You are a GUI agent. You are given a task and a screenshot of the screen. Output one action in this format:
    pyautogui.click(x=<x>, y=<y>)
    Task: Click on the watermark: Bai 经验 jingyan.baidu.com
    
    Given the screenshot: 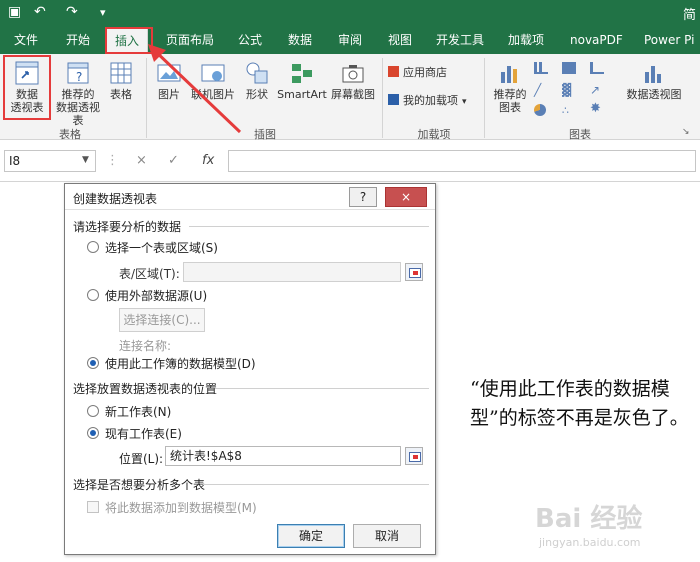 What is the action you would take?
    pyautogui.click(x=615, y=523)
    